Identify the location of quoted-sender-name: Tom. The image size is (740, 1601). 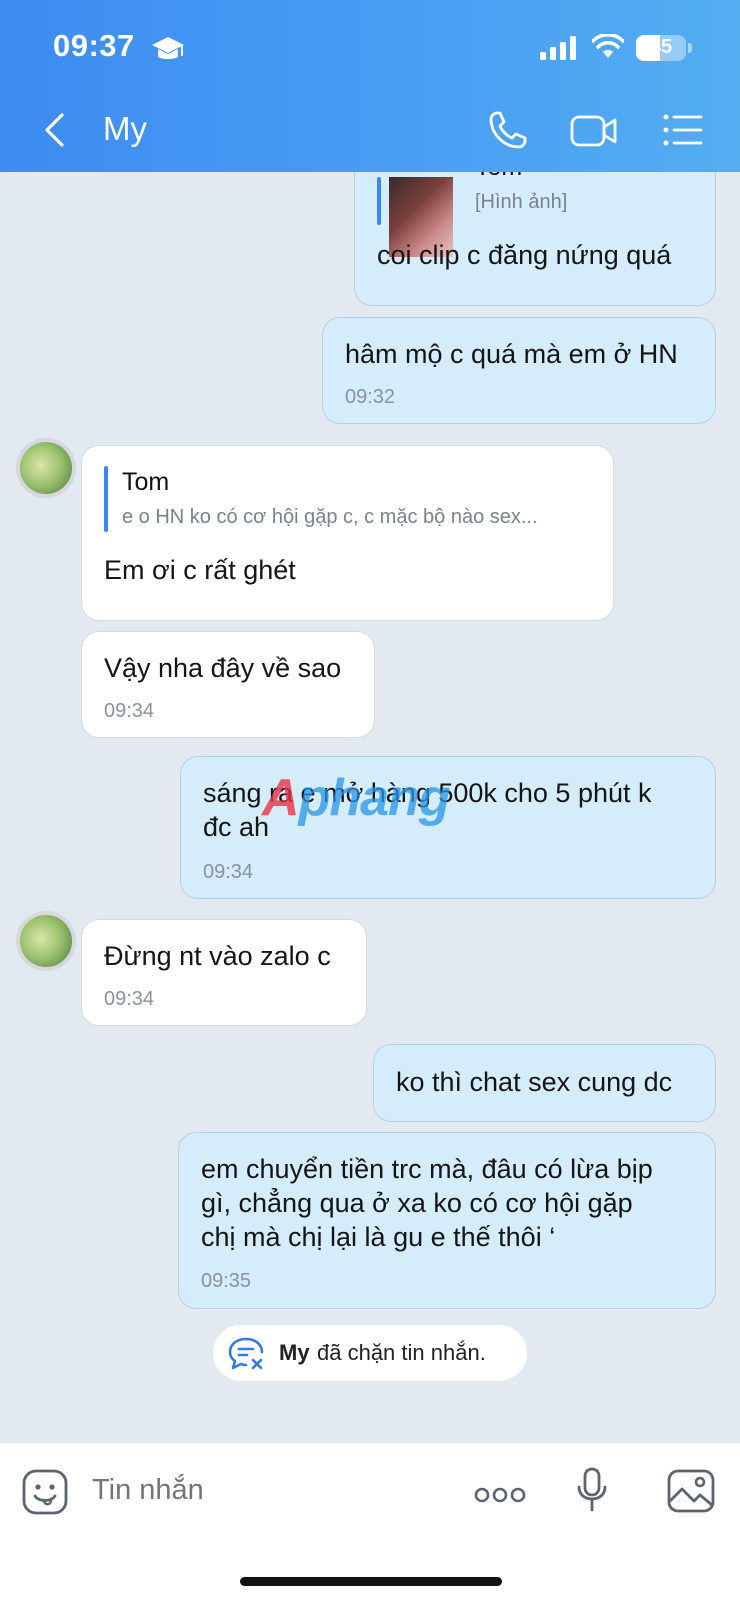
(146, 482).